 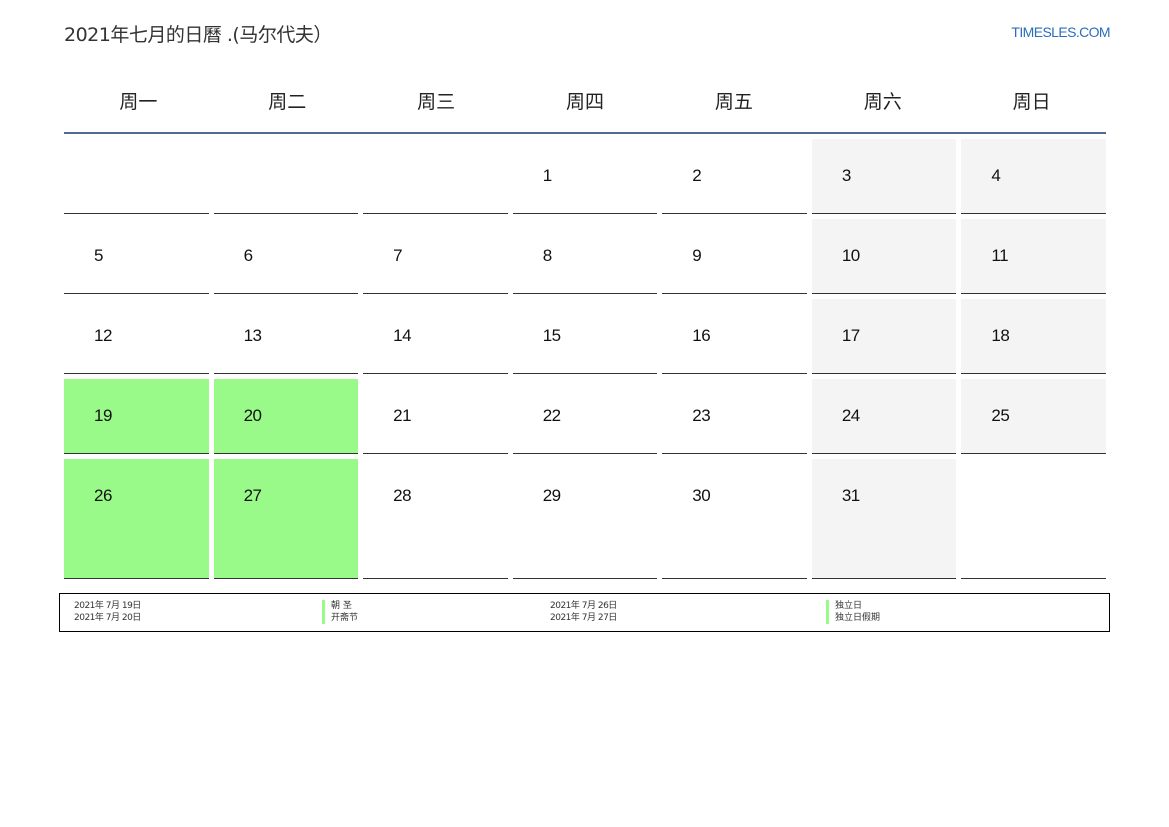 I want to click on day-number: 28, so click(x=402, y=495).